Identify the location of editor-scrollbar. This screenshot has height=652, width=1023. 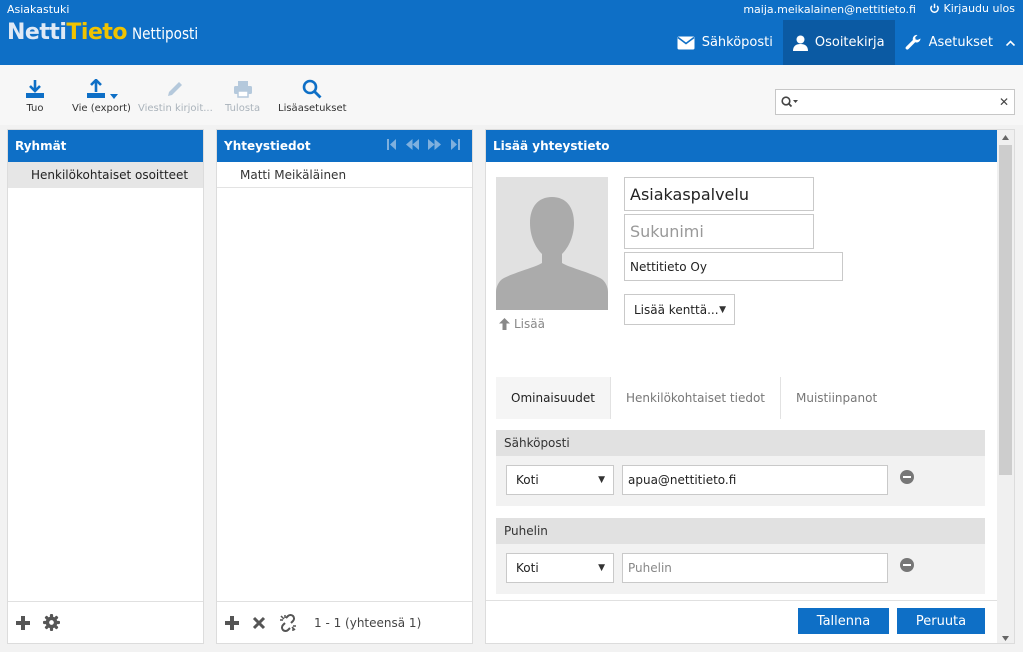
(1005, 386).